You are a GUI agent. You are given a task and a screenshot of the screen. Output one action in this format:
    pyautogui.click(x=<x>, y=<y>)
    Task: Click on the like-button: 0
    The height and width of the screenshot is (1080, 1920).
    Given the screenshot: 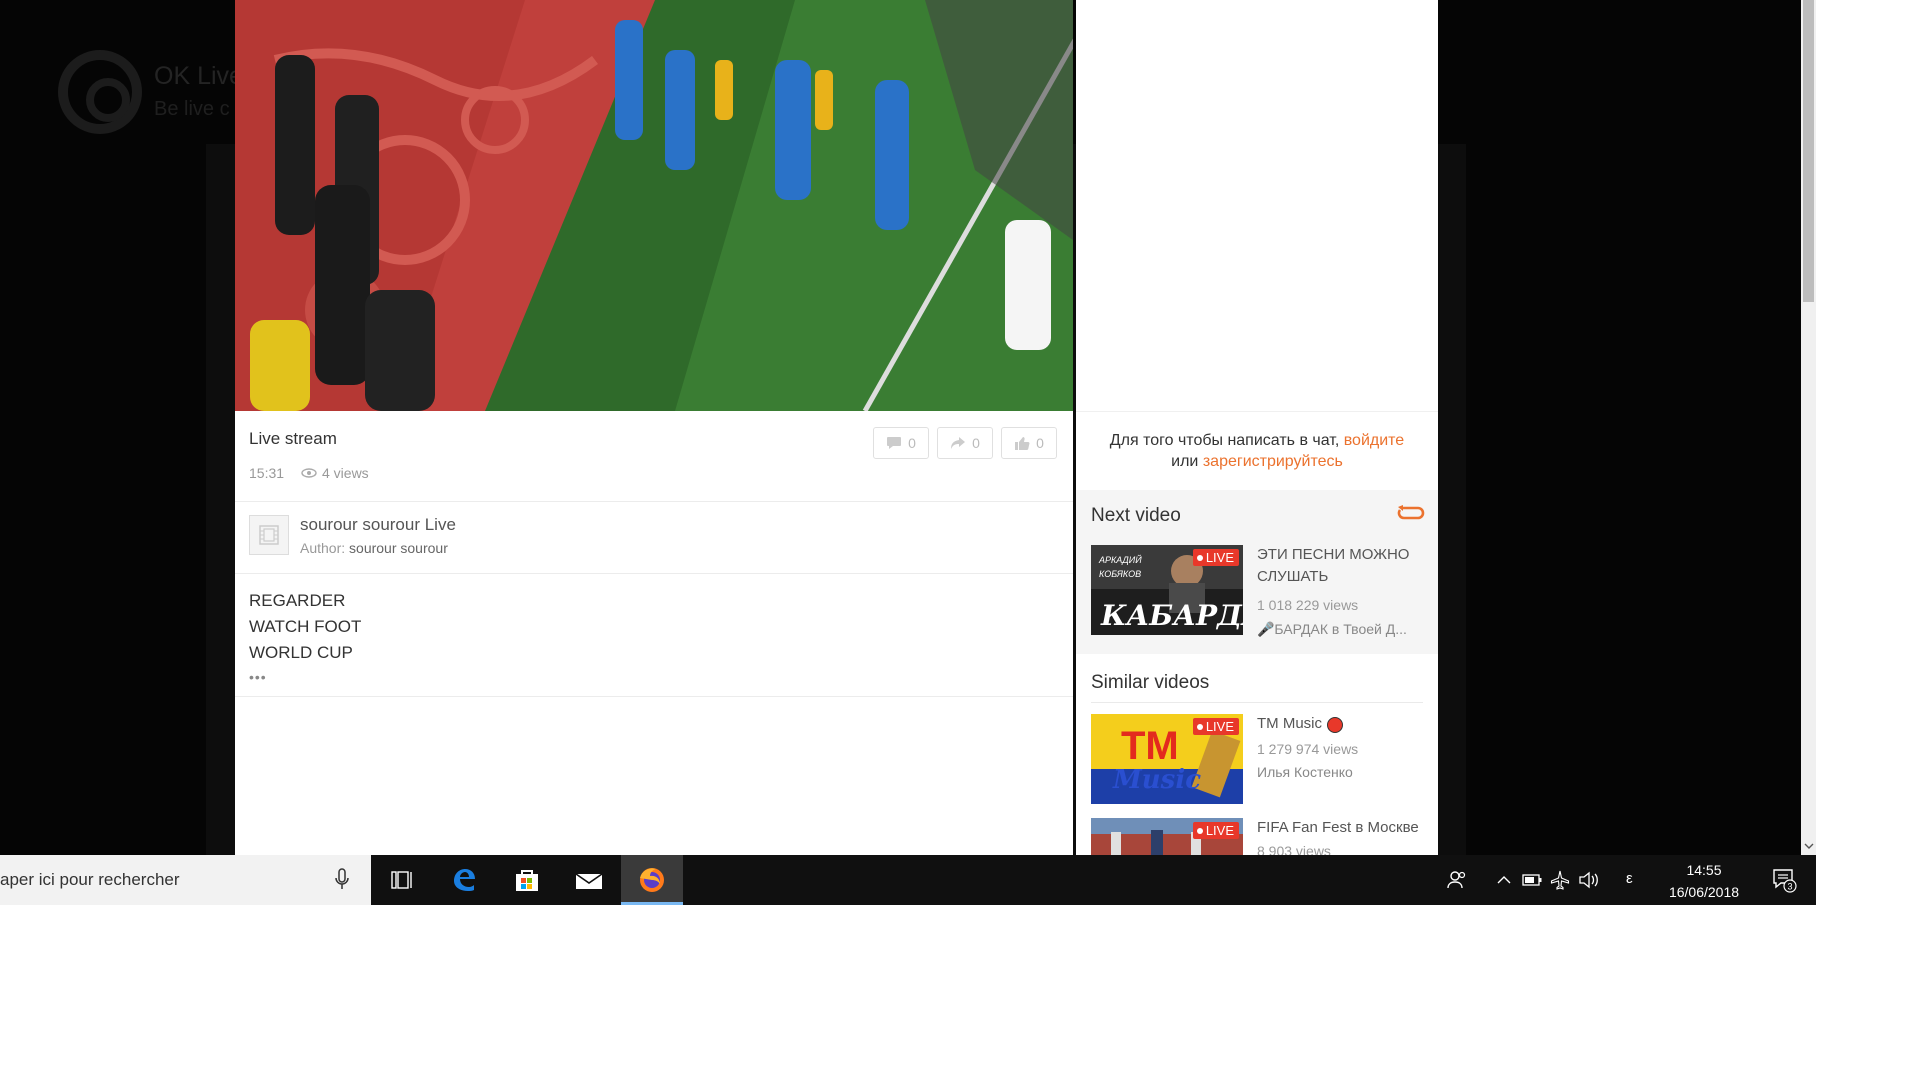 What is the action you would take?
    pyautogui.click(x=1029, y=443)
    